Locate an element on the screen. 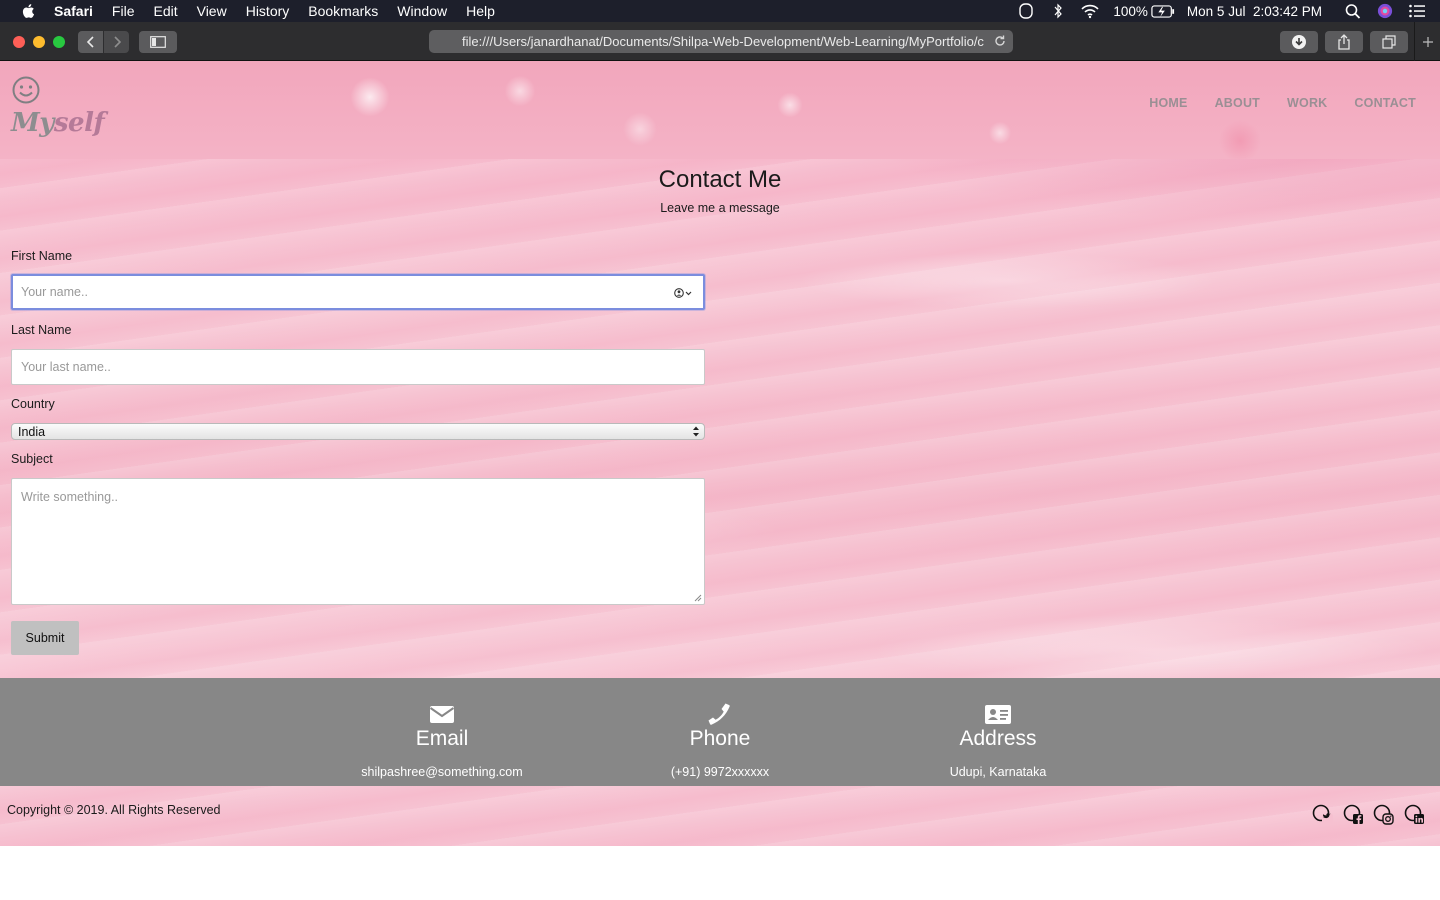  first-name-placeholder: Your name.. is located at coordinates (54, 292).